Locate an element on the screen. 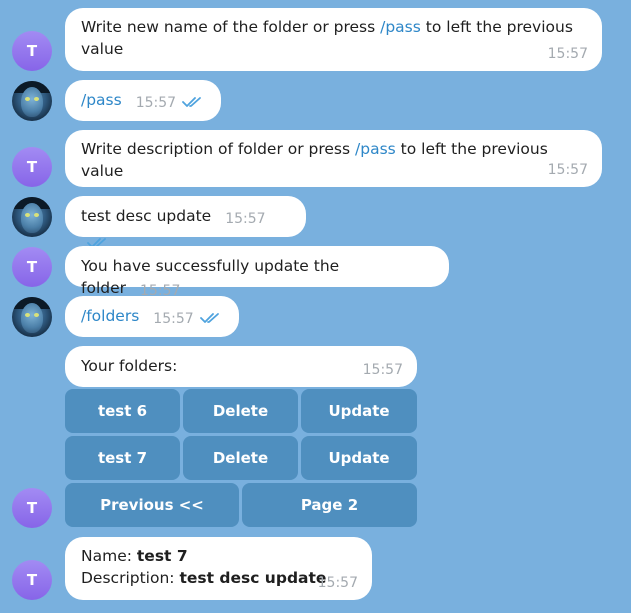  message-text: test desc update is located at coordinates (146, 216).